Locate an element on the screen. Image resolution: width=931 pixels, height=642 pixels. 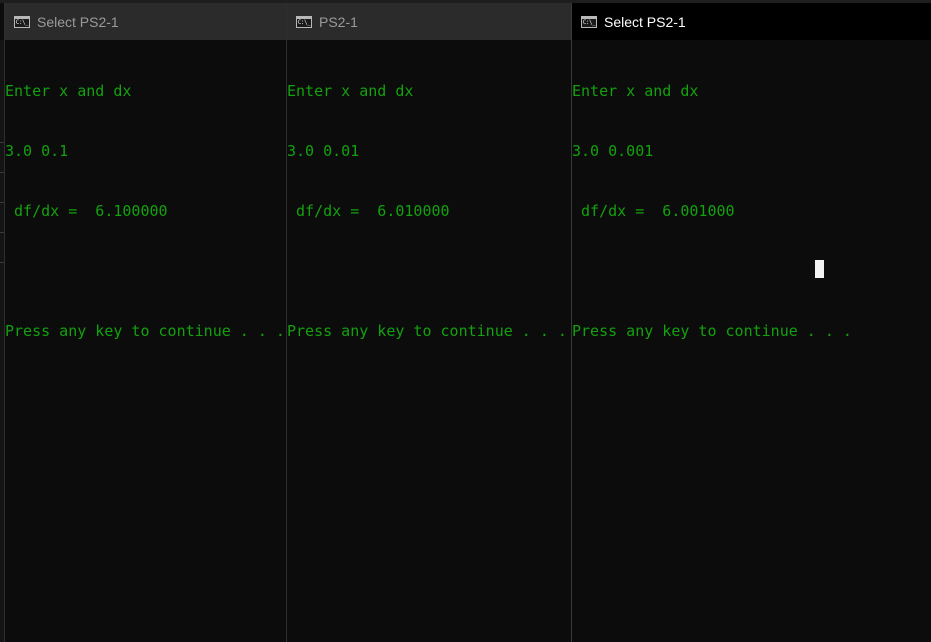
console-line: df/dx = 6.100000 is located at coordinates (86, 211).